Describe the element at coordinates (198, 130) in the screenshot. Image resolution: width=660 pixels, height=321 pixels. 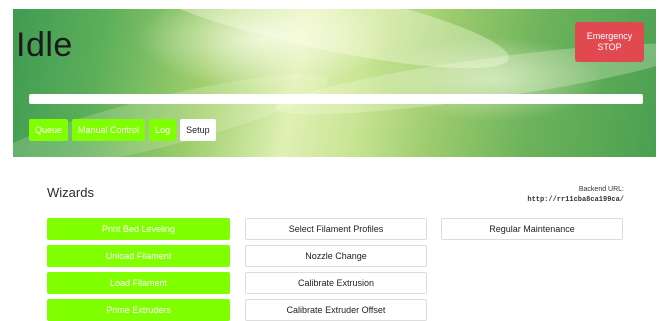
I see `tab-setup: Setup` at that location.